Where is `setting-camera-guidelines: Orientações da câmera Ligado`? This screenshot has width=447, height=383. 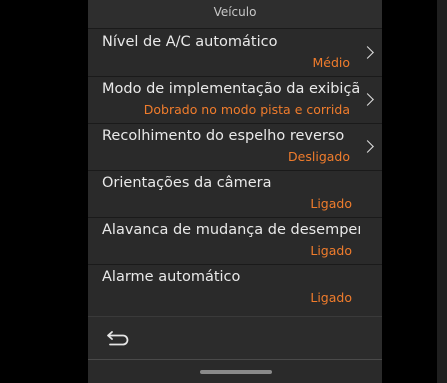
setting-camera-guidelines: Orientações da câmera Ligado is located at coordinates (235, 194).